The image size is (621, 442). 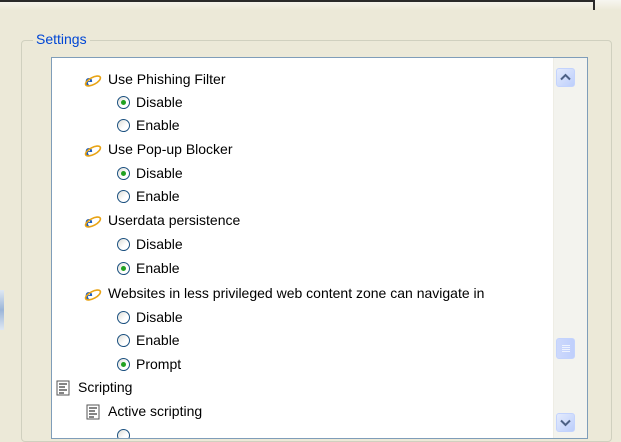 What do you see at coordinates (105, 387) in the screenshot?
I see `category-title: Scripting` at bounding box center [105, 387].